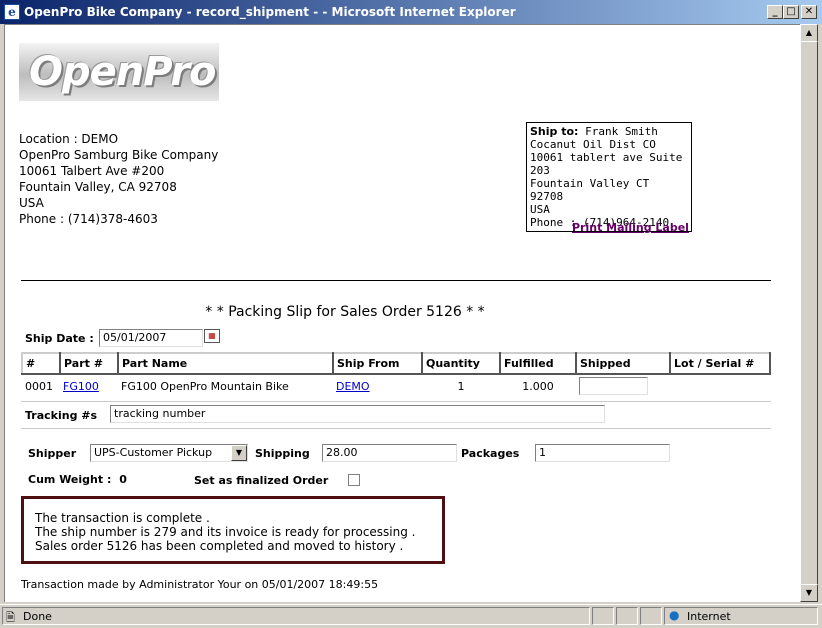 The image size is (822, 628). I want to click on lot-serial-cell, so click(720, 385).